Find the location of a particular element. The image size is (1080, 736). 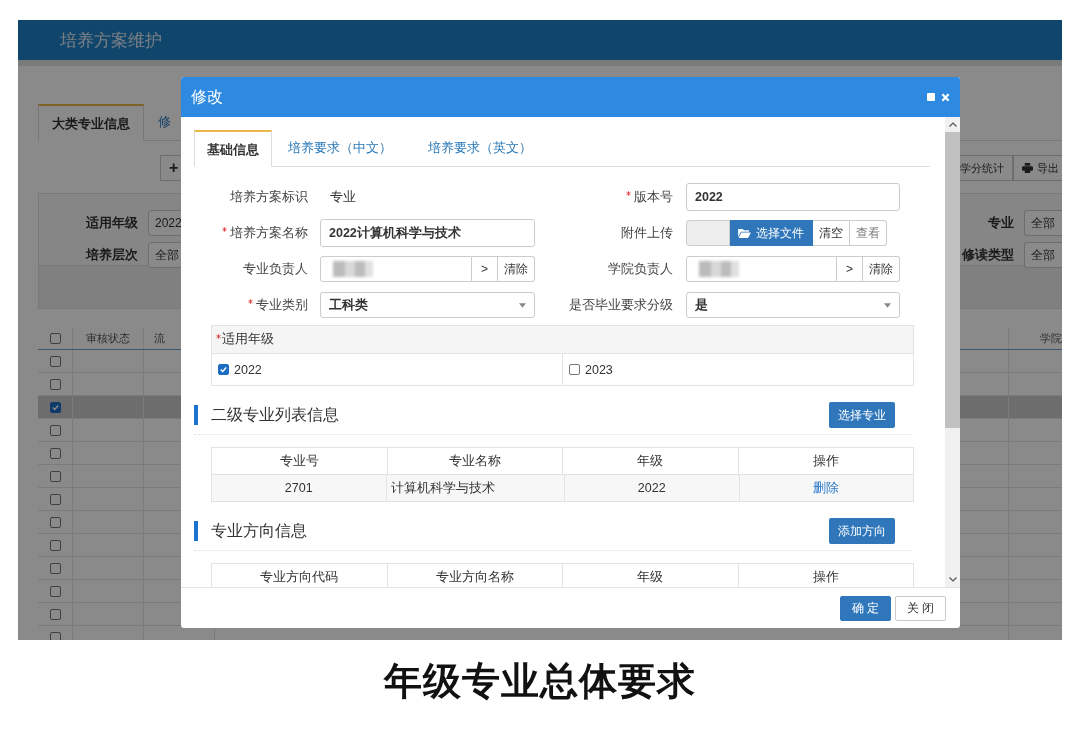

section-button: 添加方向 is located at coordinates (862, 531).